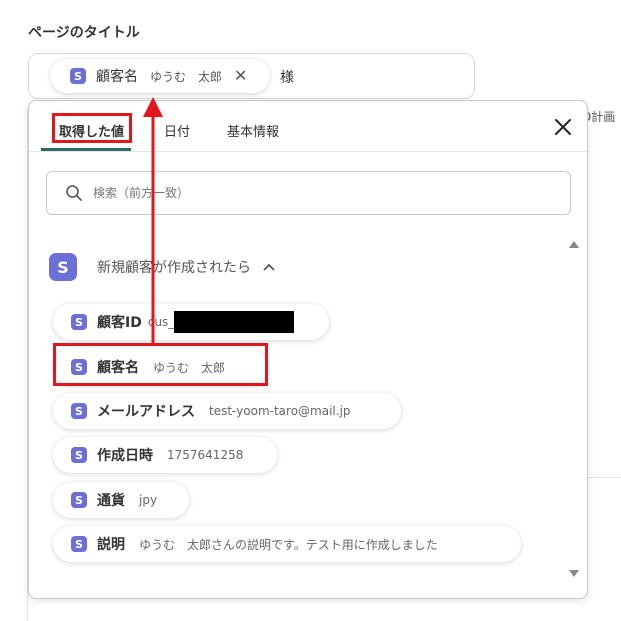 The image size is (621, 621). What do you see at coordinates (111, 501) in the screenshot?
I see `item-name: 通貨` at bounding box center [111, 501].